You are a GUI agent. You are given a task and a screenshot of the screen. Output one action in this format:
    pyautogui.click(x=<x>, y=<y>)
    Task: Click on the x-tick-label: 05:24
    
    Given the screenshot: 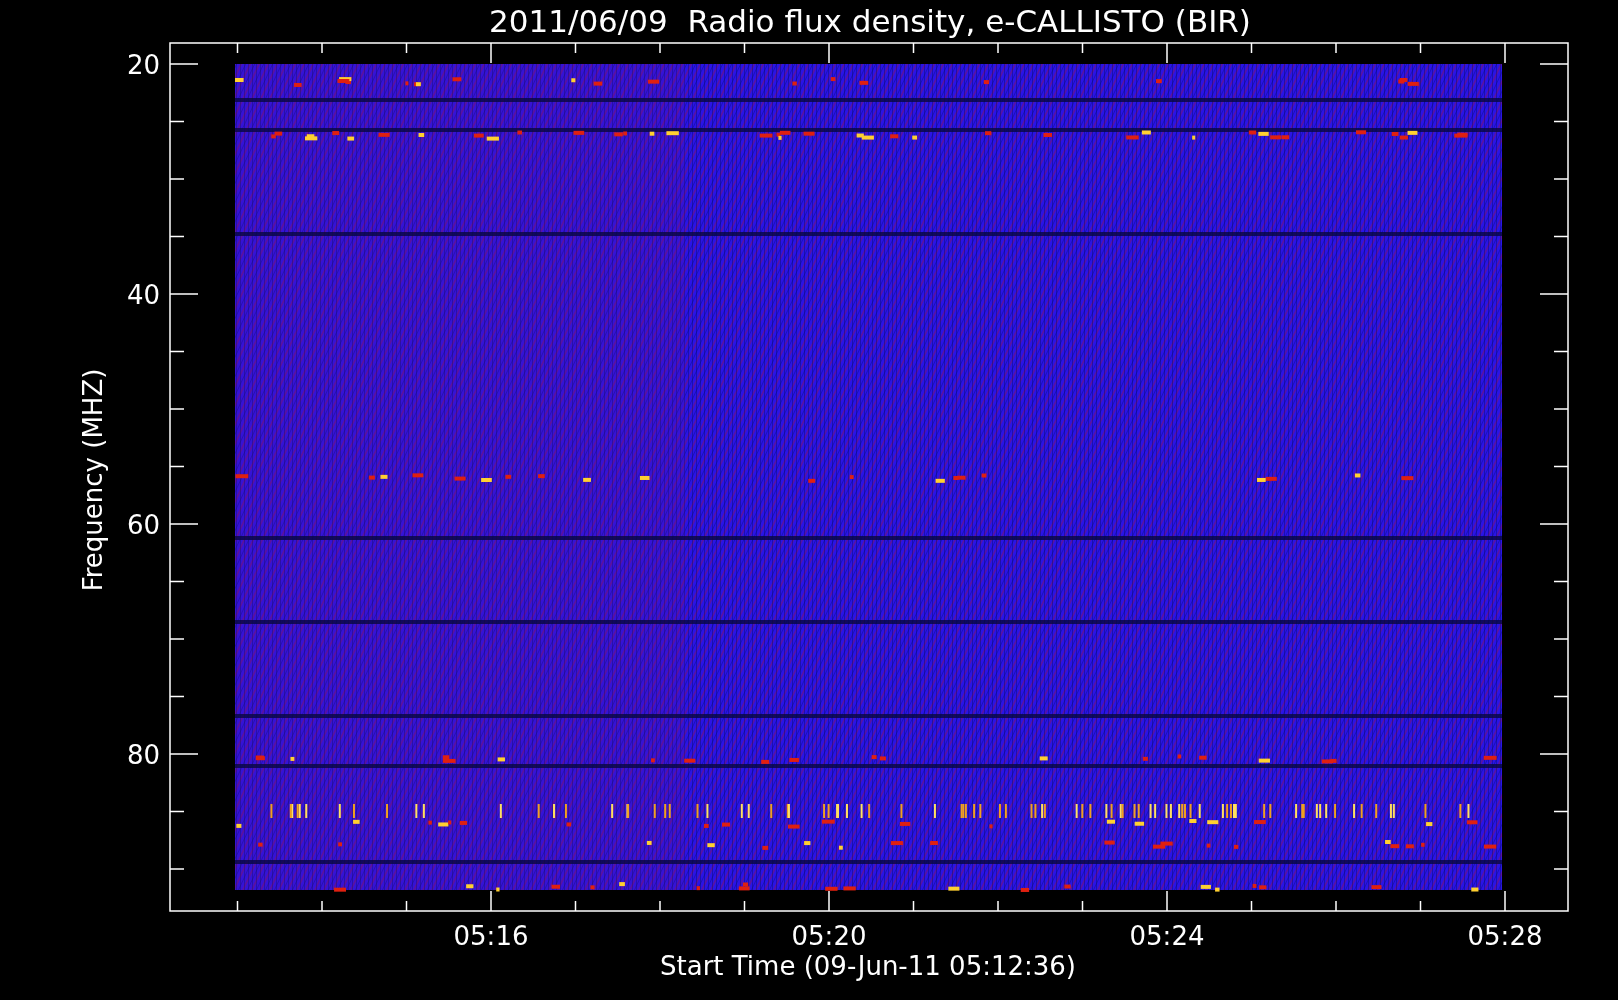 What is the action you would take?
    pyautogui.click(x=1167, y=936)
    